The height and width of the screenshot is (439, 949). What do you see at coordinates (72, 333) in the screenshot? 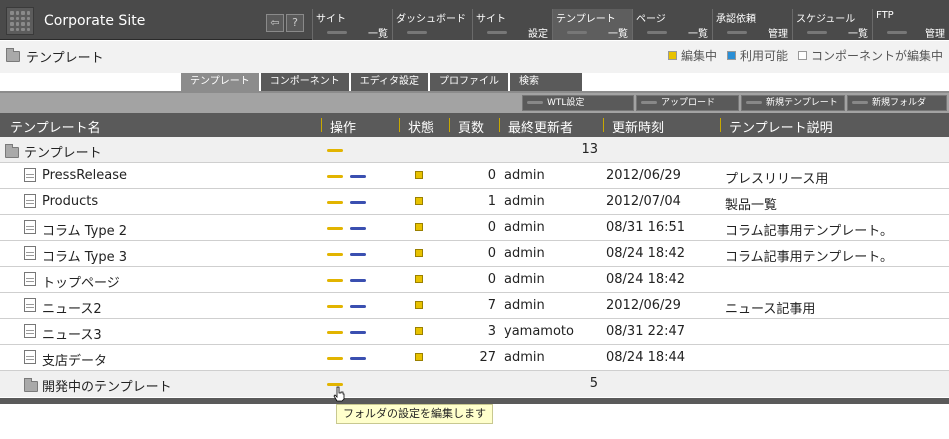
I see `template-name: ニュース3` at bounding box center [72, 333].